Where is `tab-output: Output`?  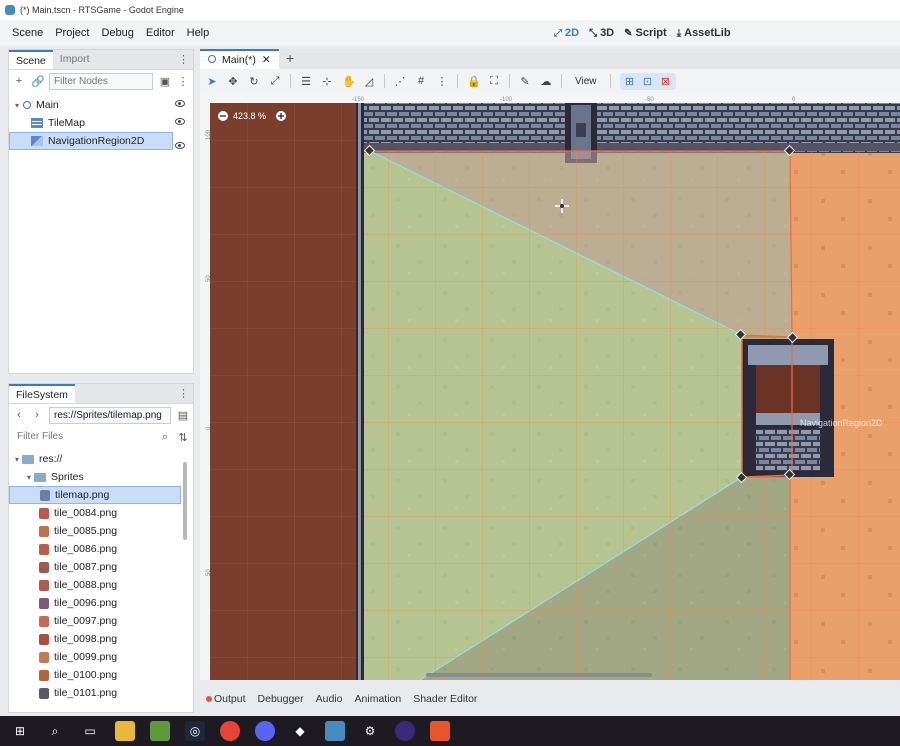
tab-output: Output is located at coordinates (226, 699).